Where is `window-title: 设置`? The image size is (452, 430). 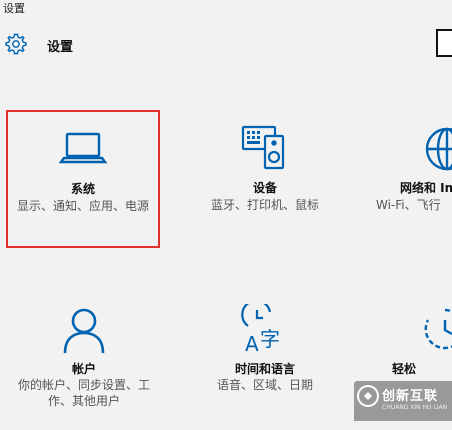 window-title: 设置 is located at coordinates (14, 8).